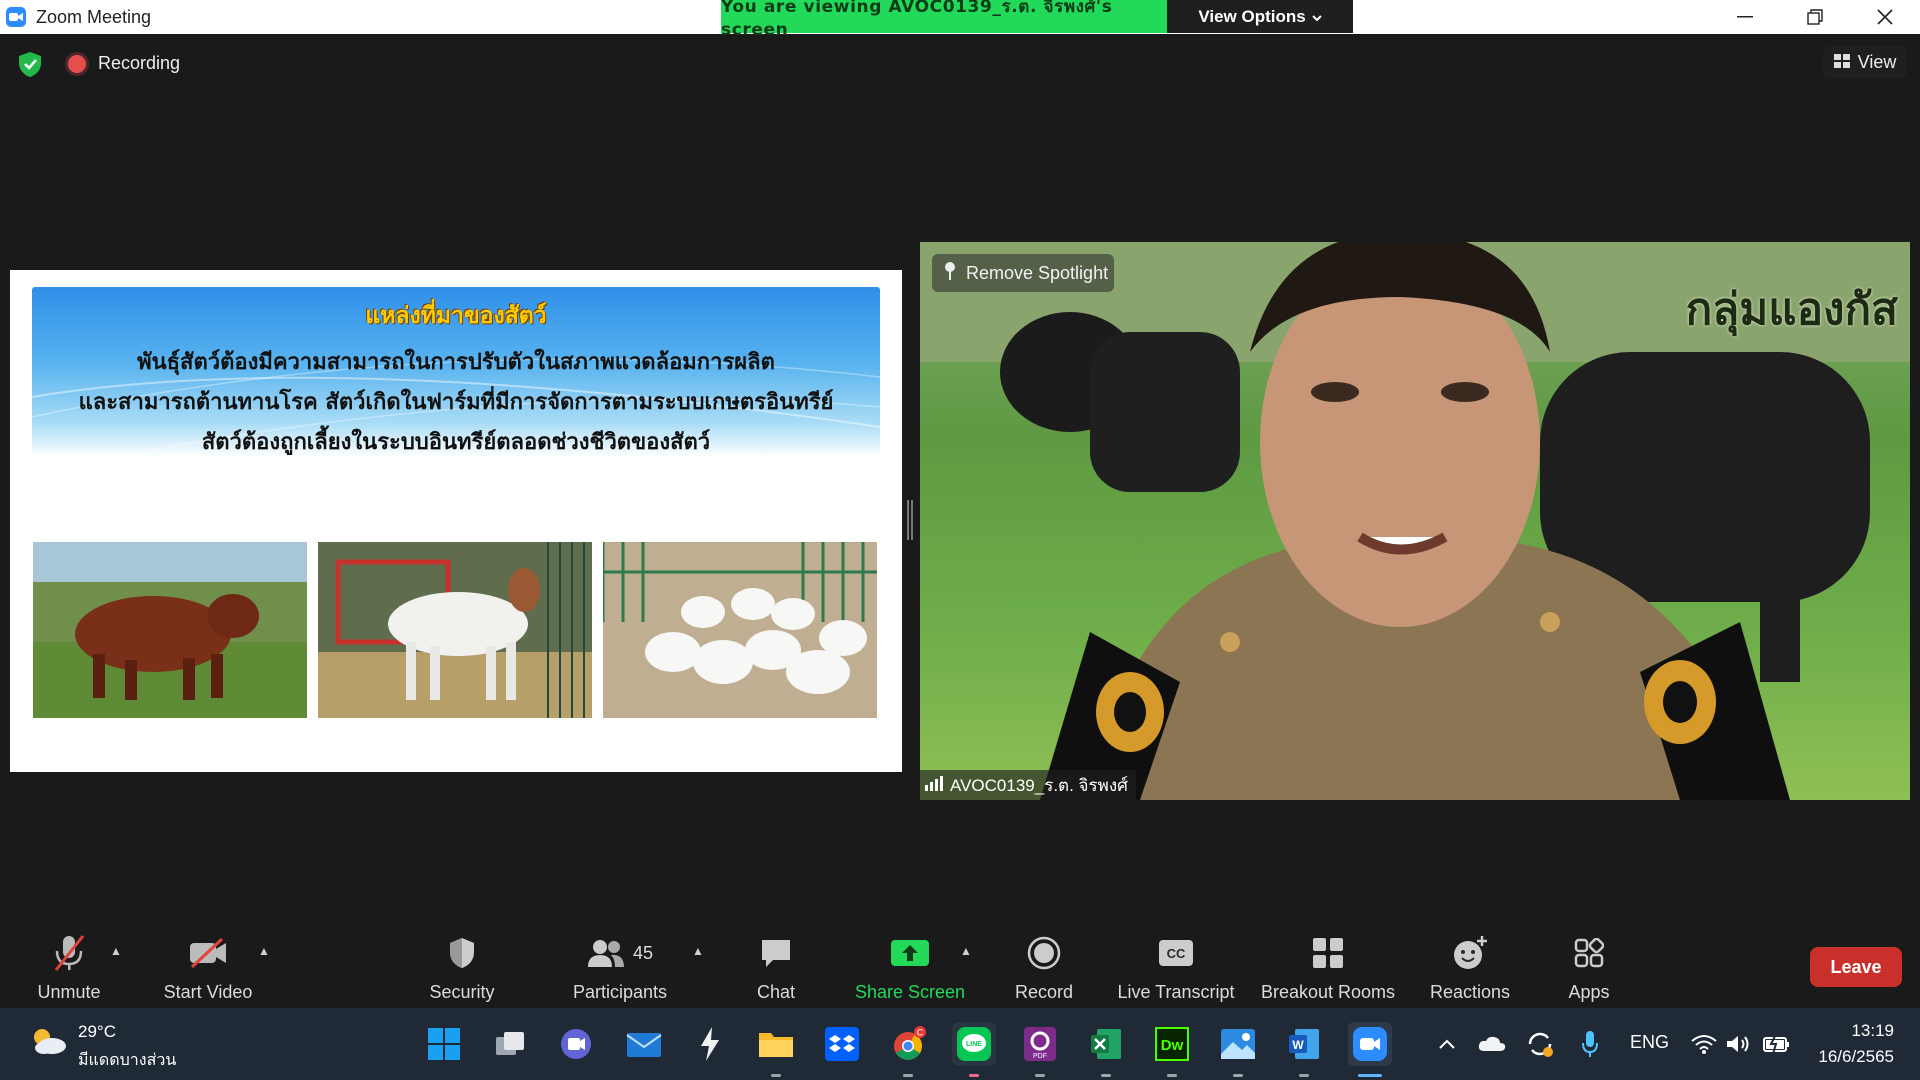 The width and height of the screenshot is (1920, 1080). What do you see at coordinates (776, 964) in the screenshot?
I see `chat-button: Chat` at bounding box center [776, 964].